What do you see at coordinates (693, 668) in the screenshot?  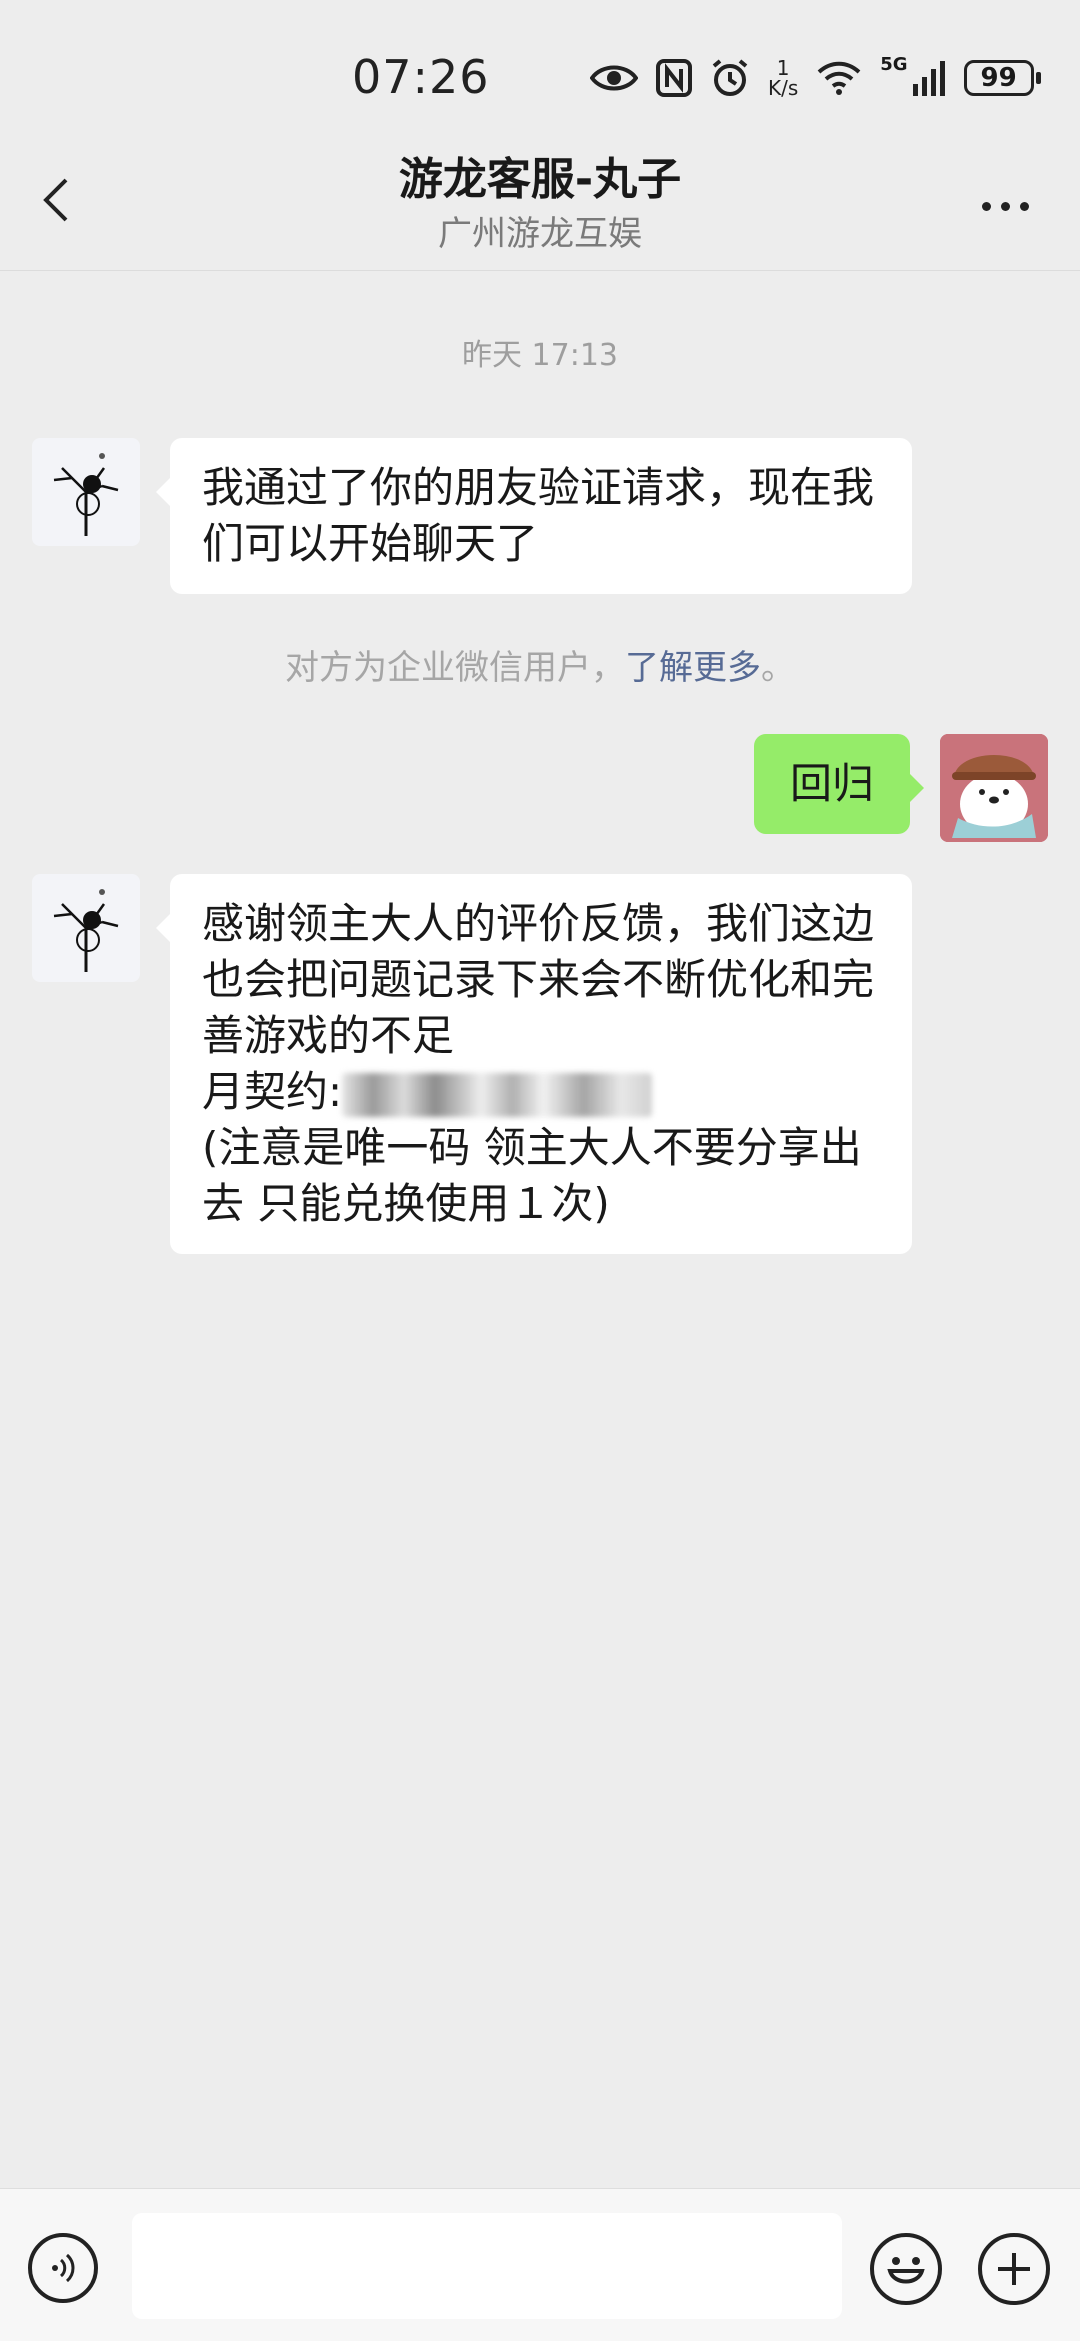 I see `learn-more-link: 了解更多` at bounding box center [693, 668].